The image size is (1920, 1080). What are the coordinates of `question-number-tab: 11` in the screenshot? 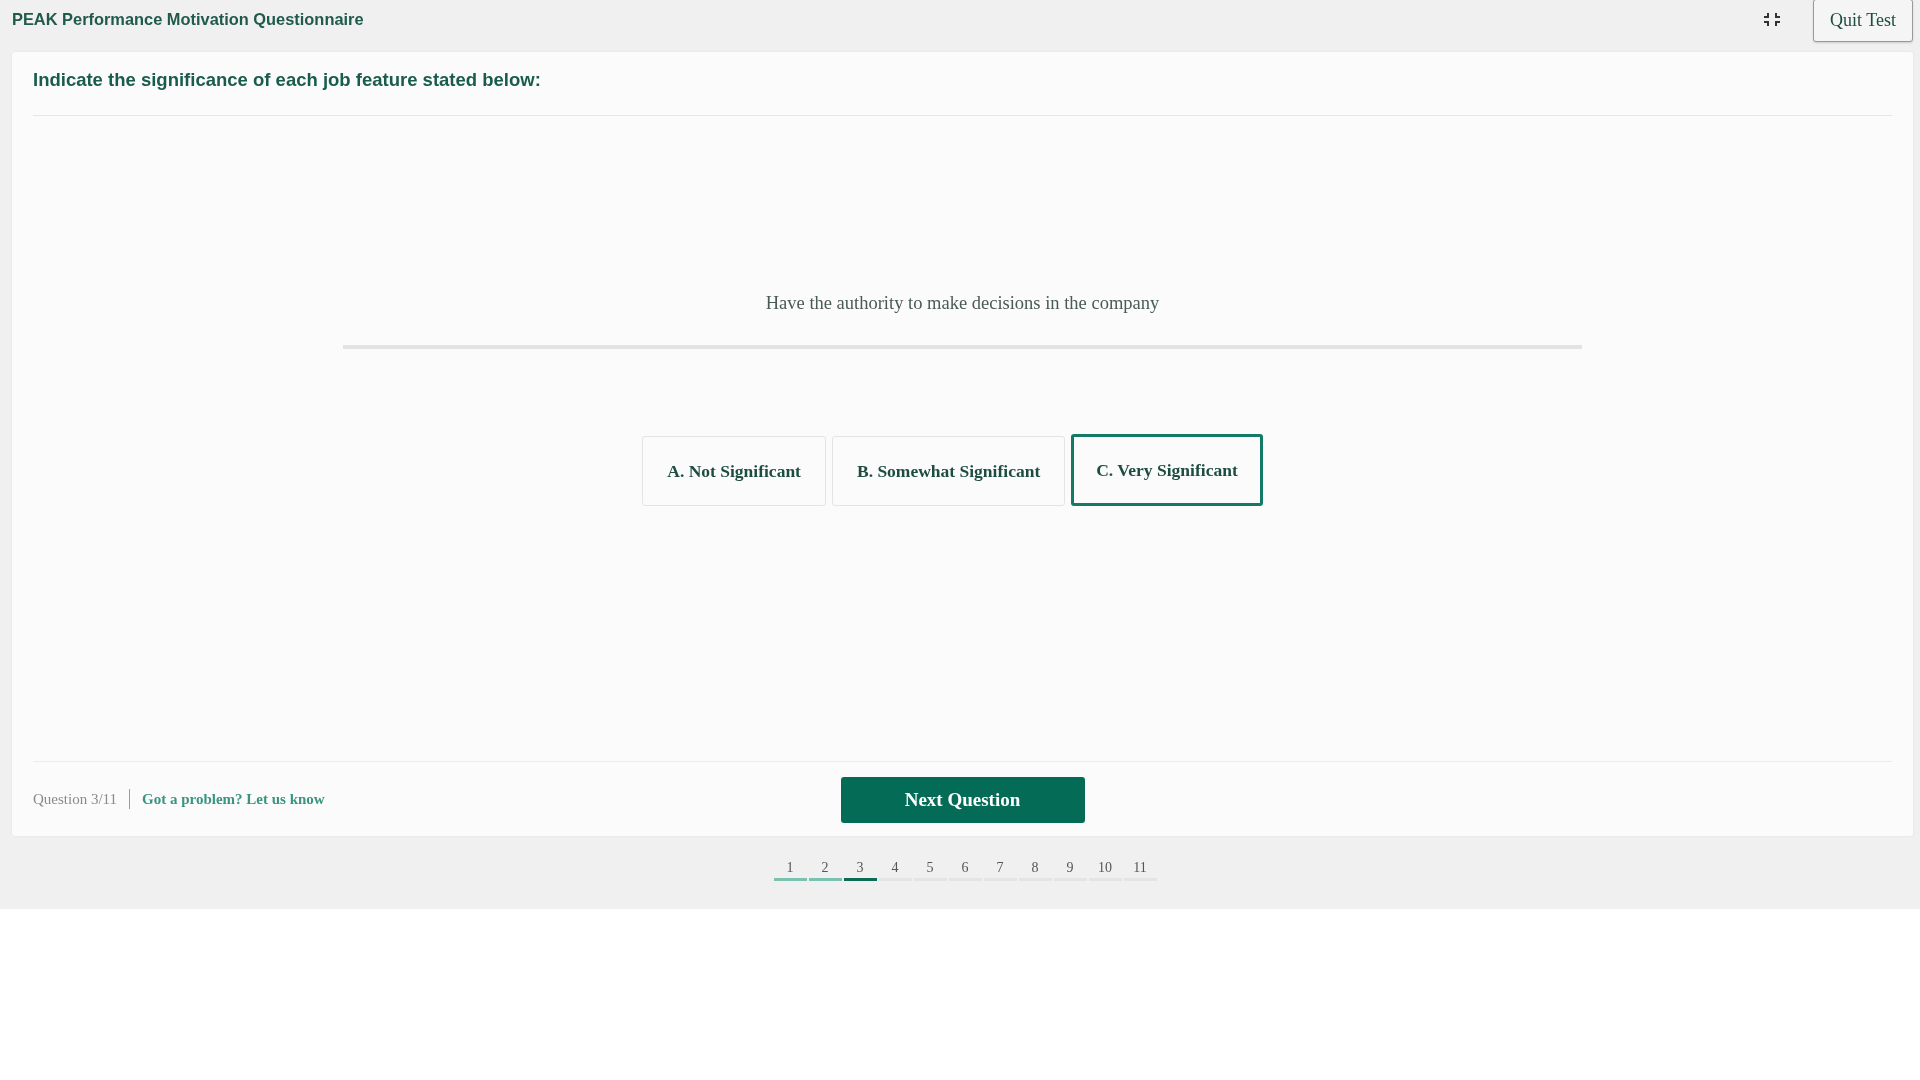 It's located at (1140, 870).